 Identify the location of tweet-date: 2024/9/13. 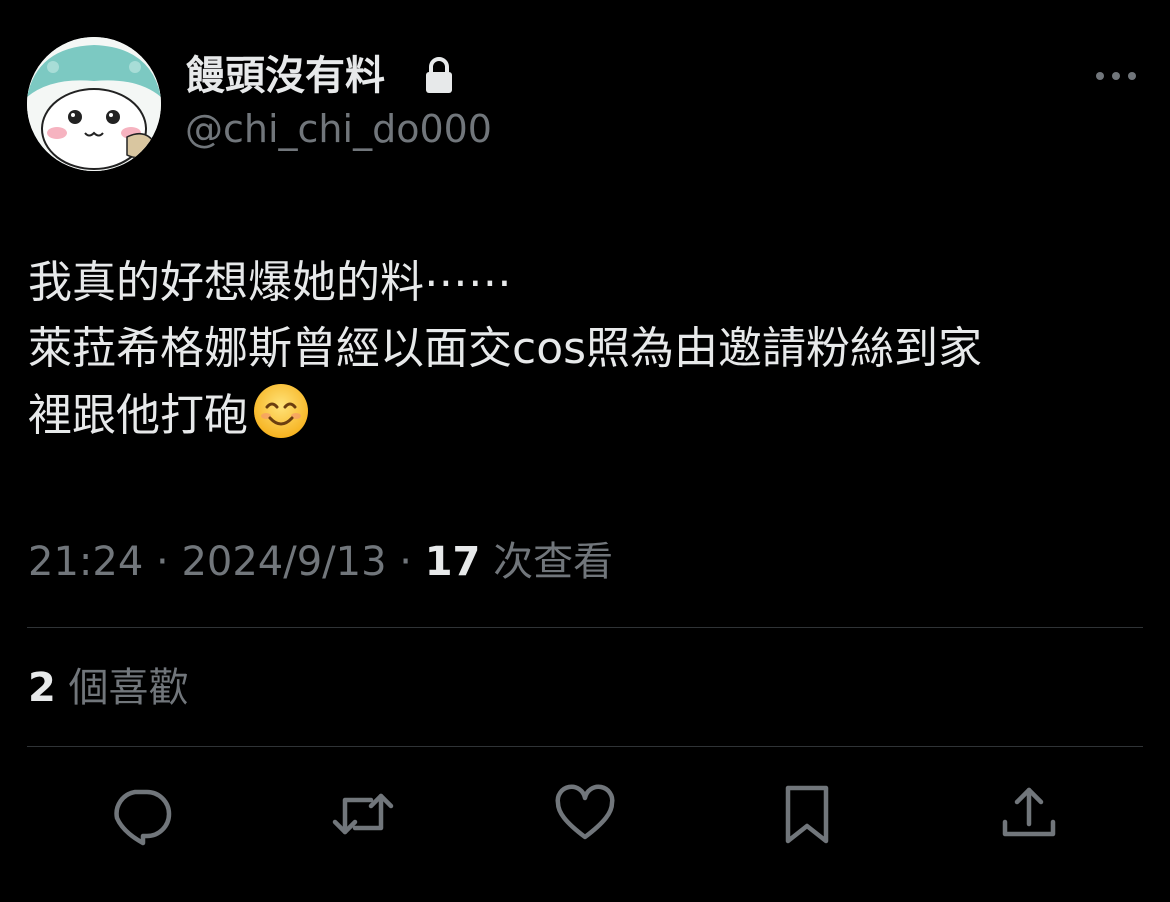
(283, 562).